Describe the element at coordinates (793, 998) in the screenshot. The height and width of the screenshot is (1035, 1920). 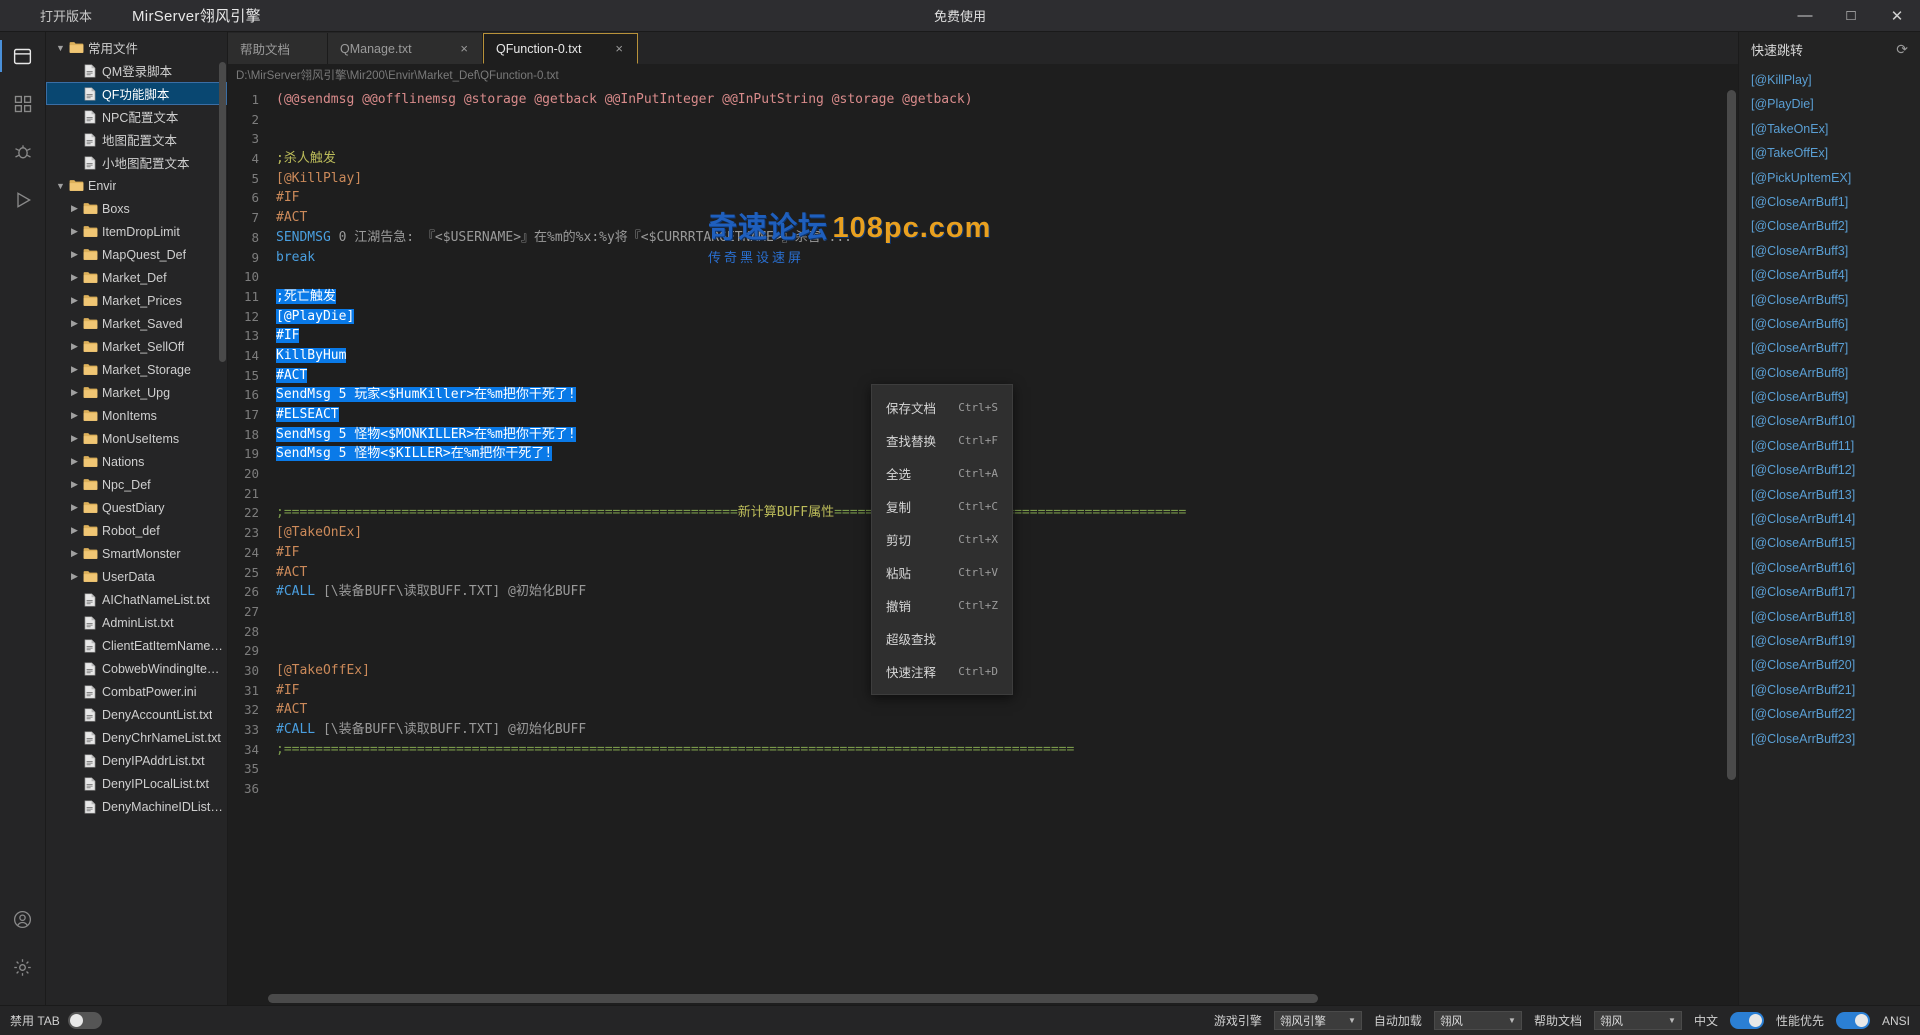
I see `hscroll-thumb` at that location.